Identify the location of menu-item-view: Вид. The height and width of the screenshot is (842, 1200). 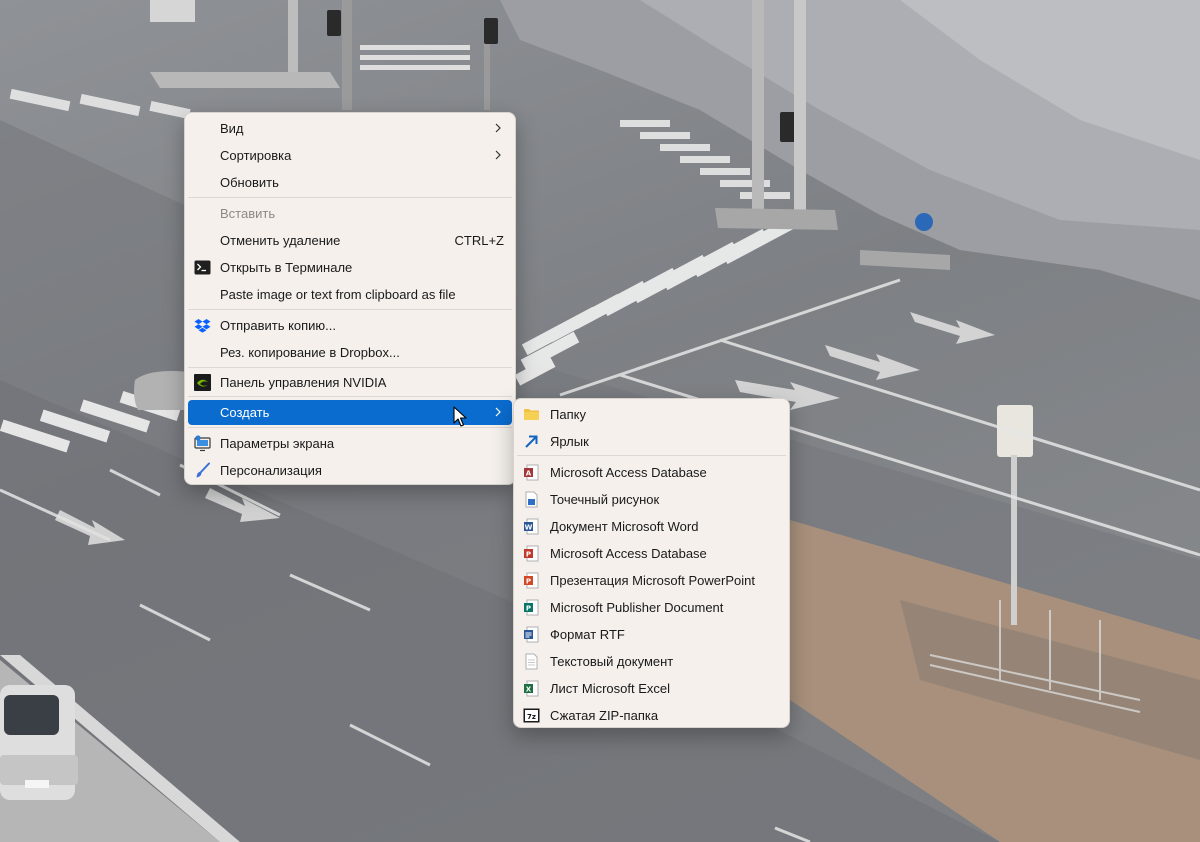
(350, 128).